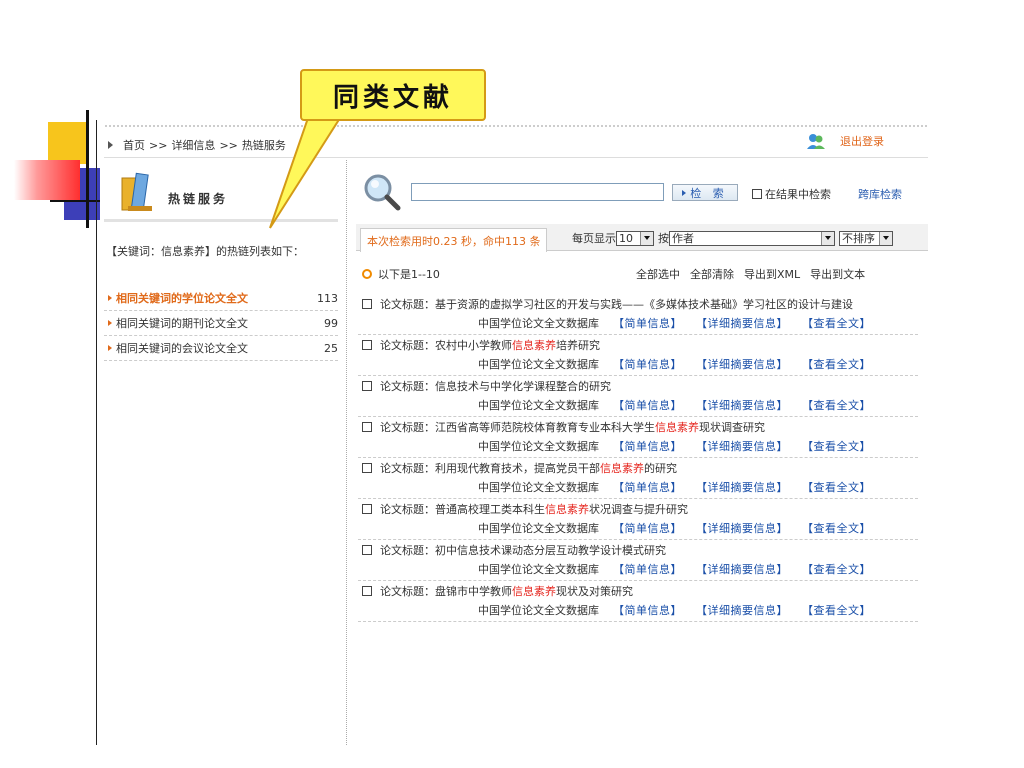  Describe the element at coordinates (880, 194) in the screenshot. I see `cross-database-search-link: 跨库检索` at that location.